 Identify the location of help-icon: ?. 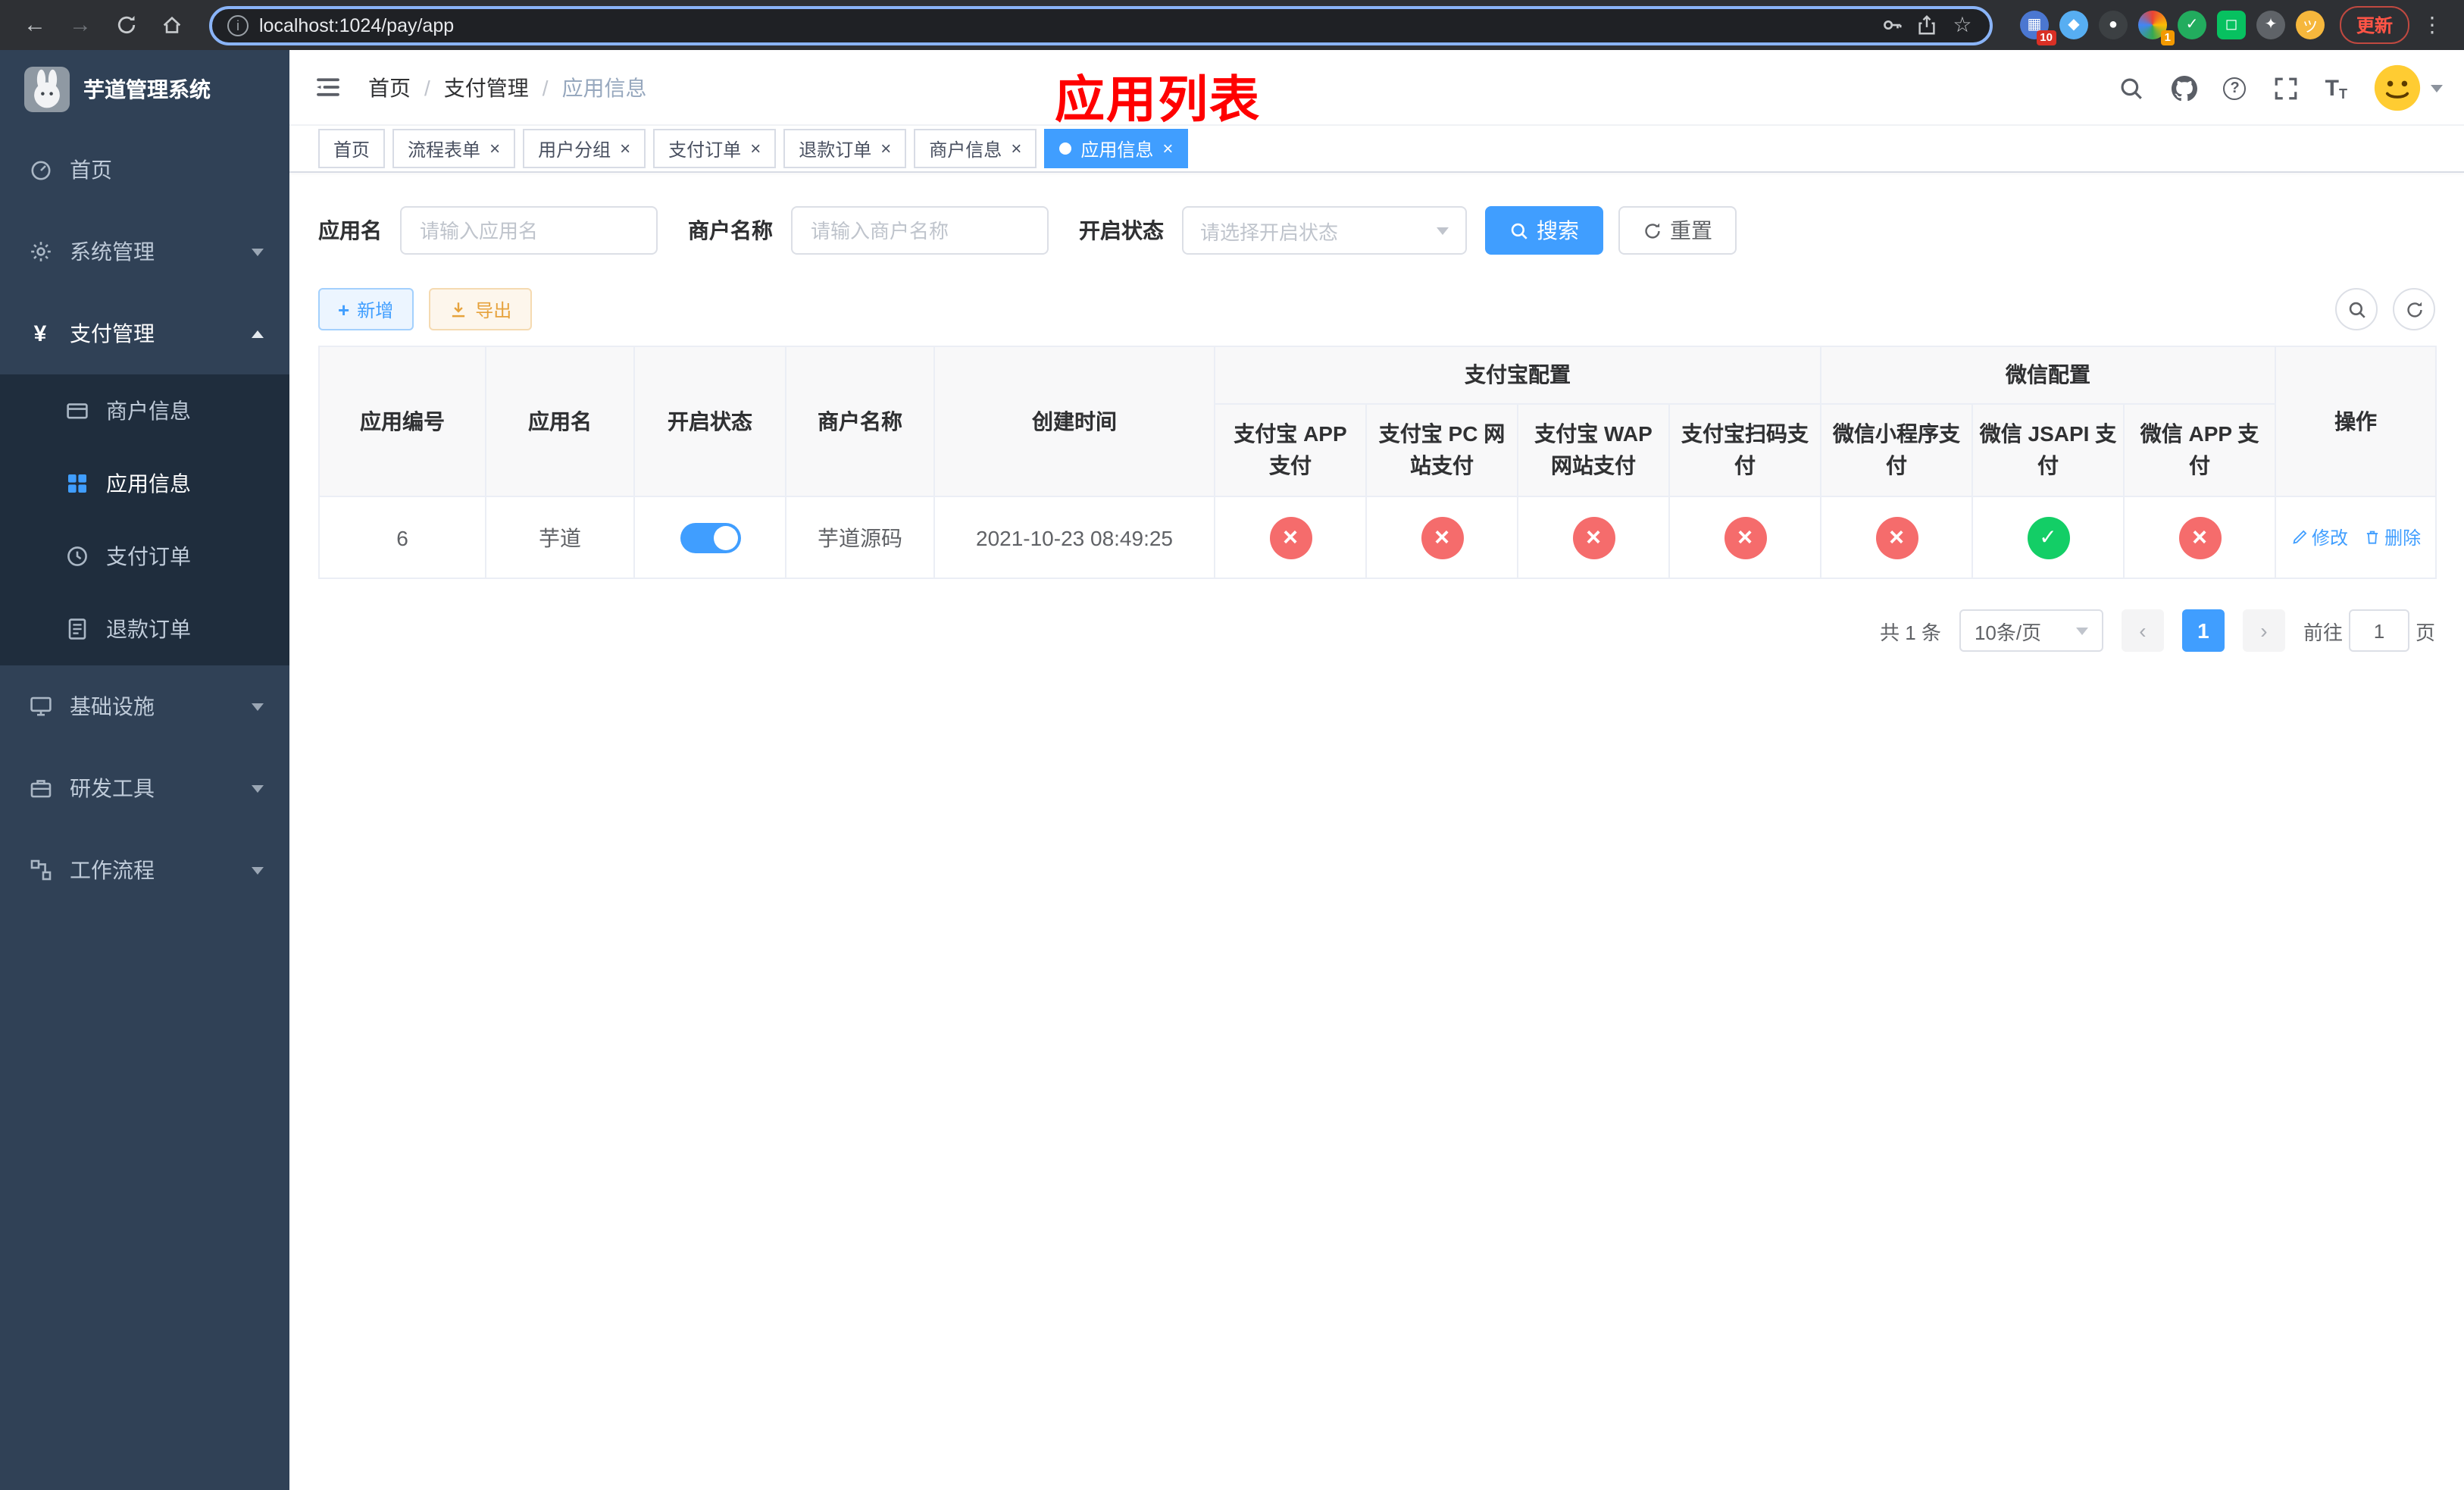
(2235, 88).